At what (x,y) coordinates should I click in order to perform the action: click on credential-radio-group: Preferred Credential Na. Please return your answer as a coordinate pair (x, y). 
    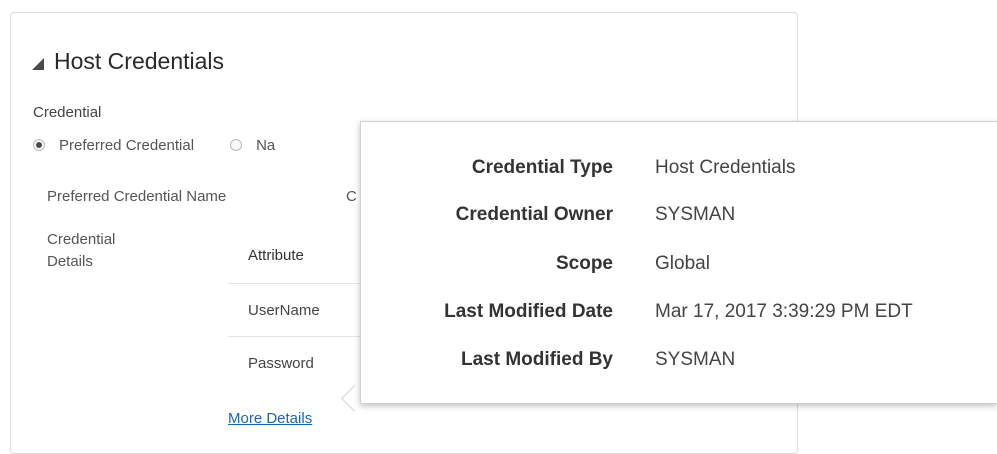
    Looking at the image, I should click on (154, 145).